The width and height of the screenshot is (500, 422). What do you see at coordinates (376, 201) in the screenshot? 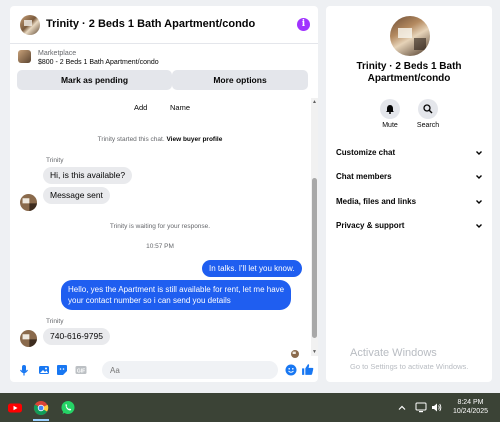
I see `menu-label: Media, files and links` at bounding box center [376, 201].